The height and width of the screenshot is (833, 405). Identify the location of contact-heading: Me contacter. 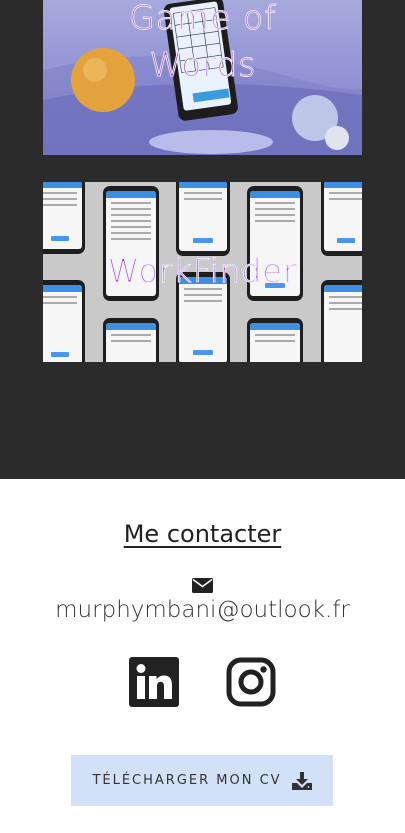
(202, 534).